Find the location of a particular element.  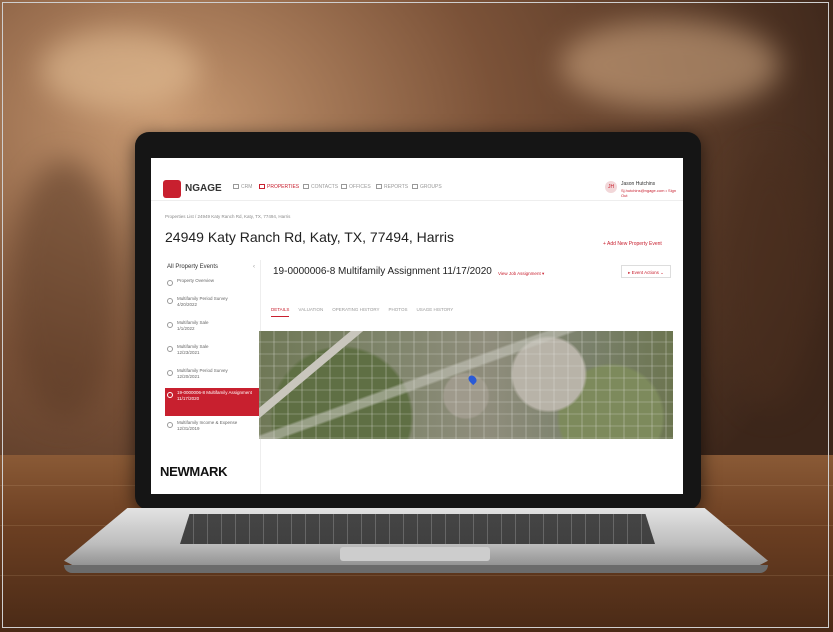

sidebar-item-label: Multifamily Income & Expense is located at coordinates (207, 422).